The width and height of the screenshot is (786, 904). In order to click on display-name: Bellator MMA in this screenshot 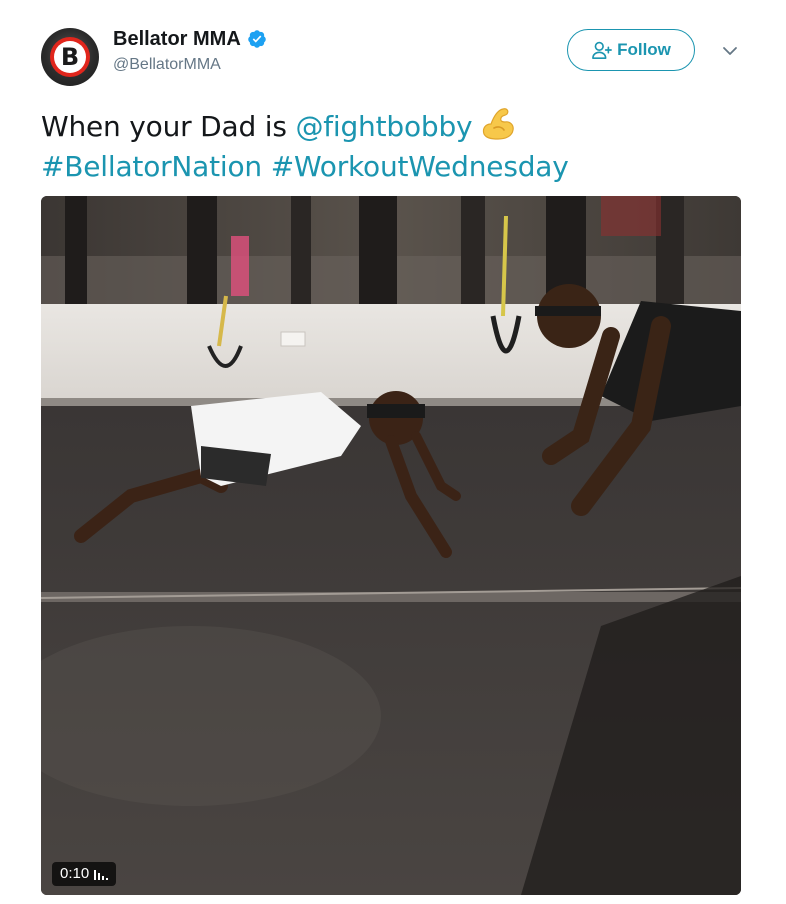, I will do `click(177, 39)`.